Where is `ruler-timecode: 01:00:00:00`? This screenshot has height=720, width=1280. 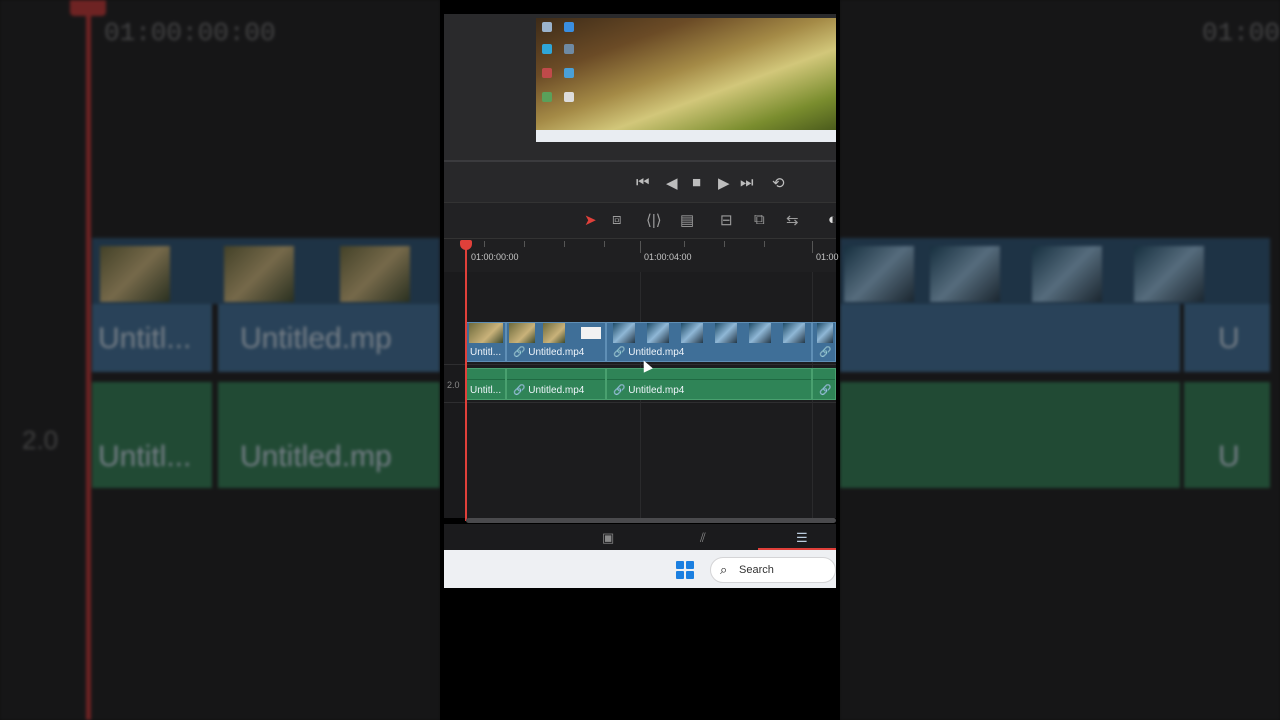
ruler-timecode: 01:00:00:00 is located at coordinates (495, 257).